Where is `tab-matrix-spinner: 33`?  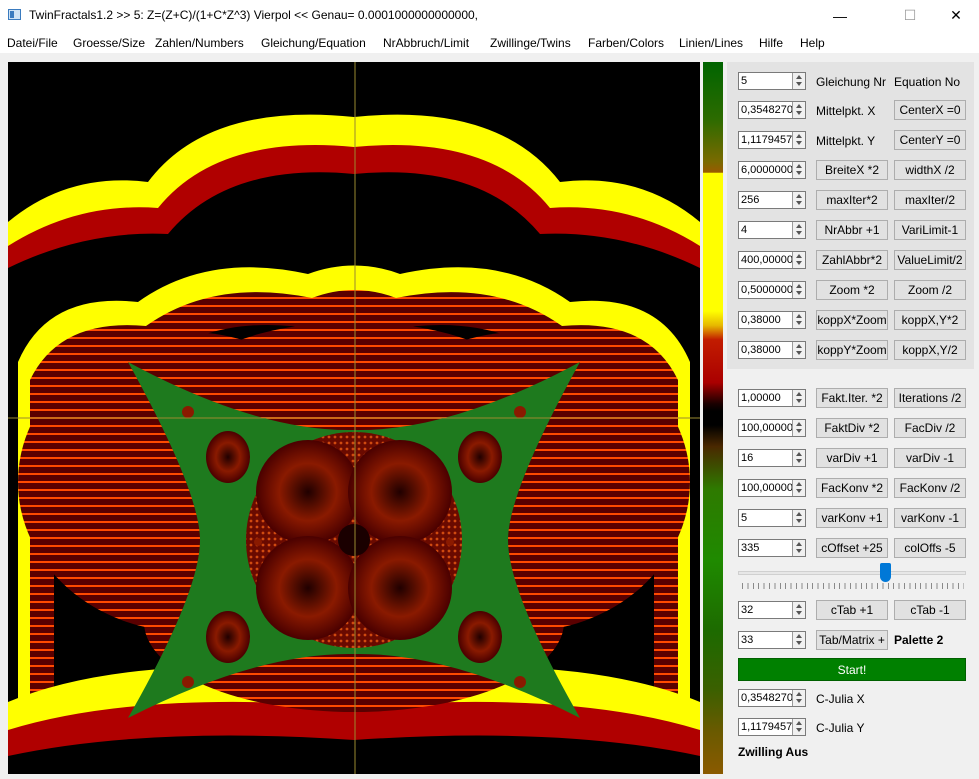 tab-matrix-spinner: 33 is located at coordinates (772, 640).